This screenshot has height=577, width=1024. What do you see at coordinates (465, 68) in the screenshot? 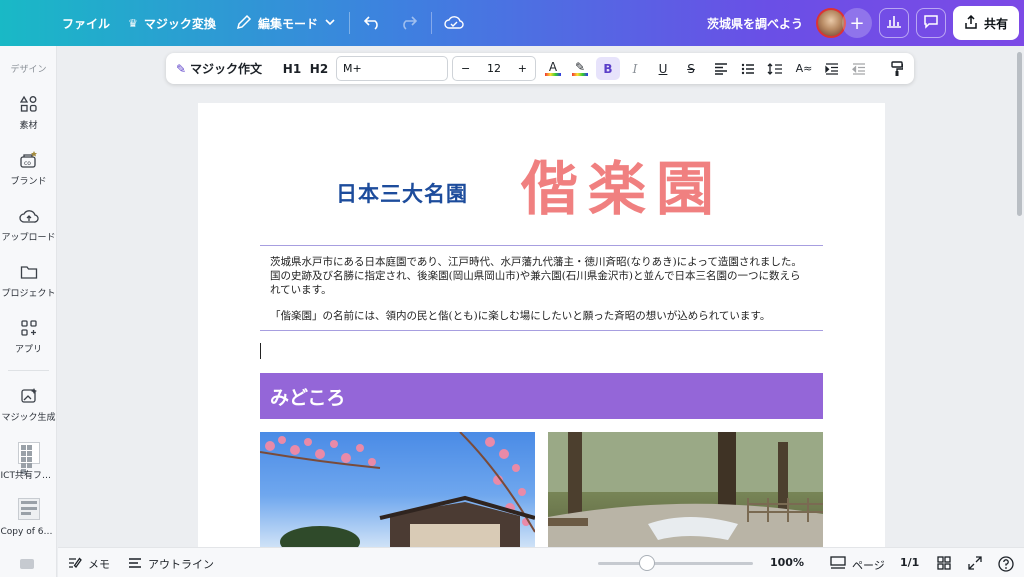
I see `font-size-decrease: −` at bounding box center [465, 68].